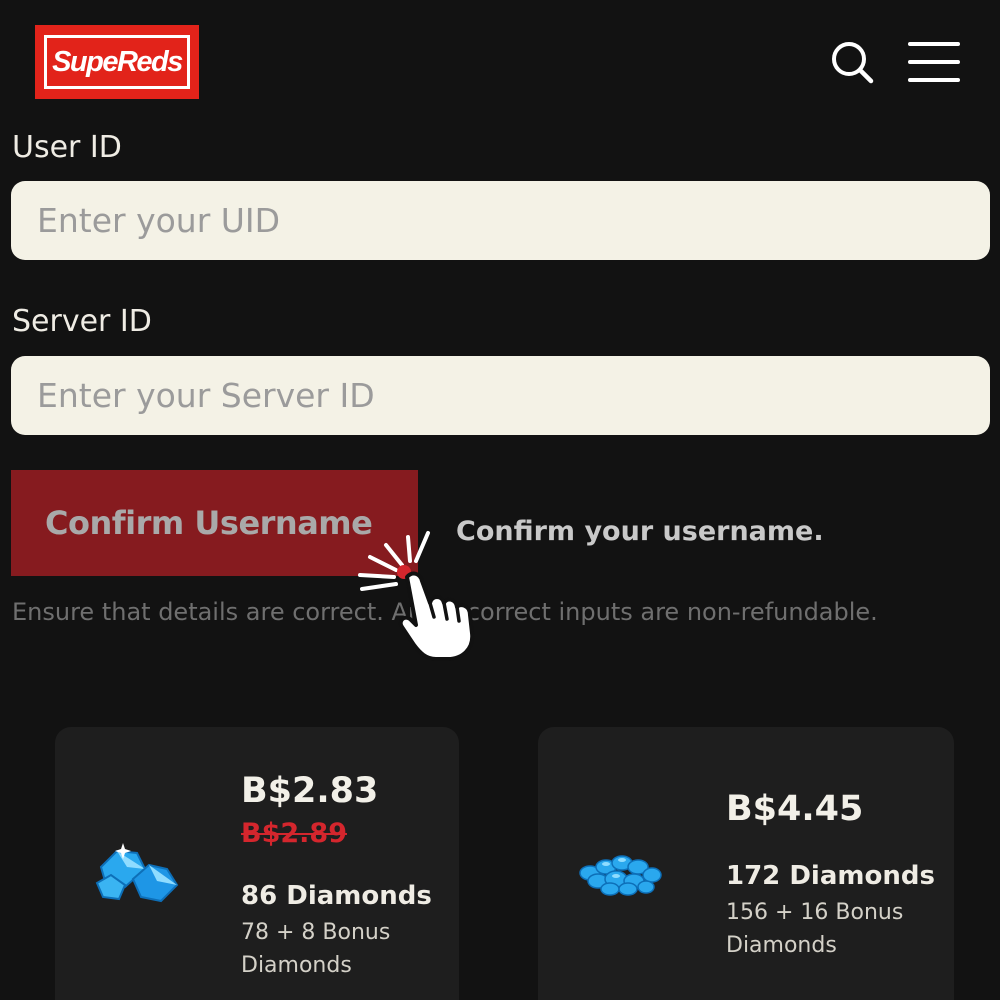 The image size is (1000, 1000). Describe the element at coordinates (137, 873) in the screenshot. I see `diamond-pile-small-icon` at that location.